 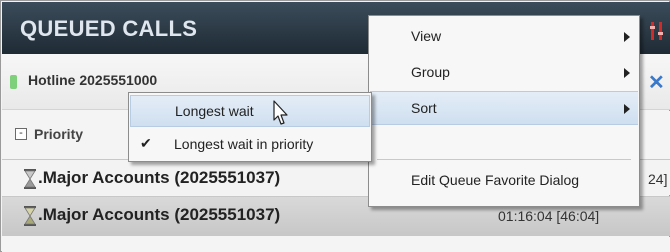 I want to click on menu-item-edit-queue-favorite: Edit Queue Favorite Dialog, so click(x=504, y=181).